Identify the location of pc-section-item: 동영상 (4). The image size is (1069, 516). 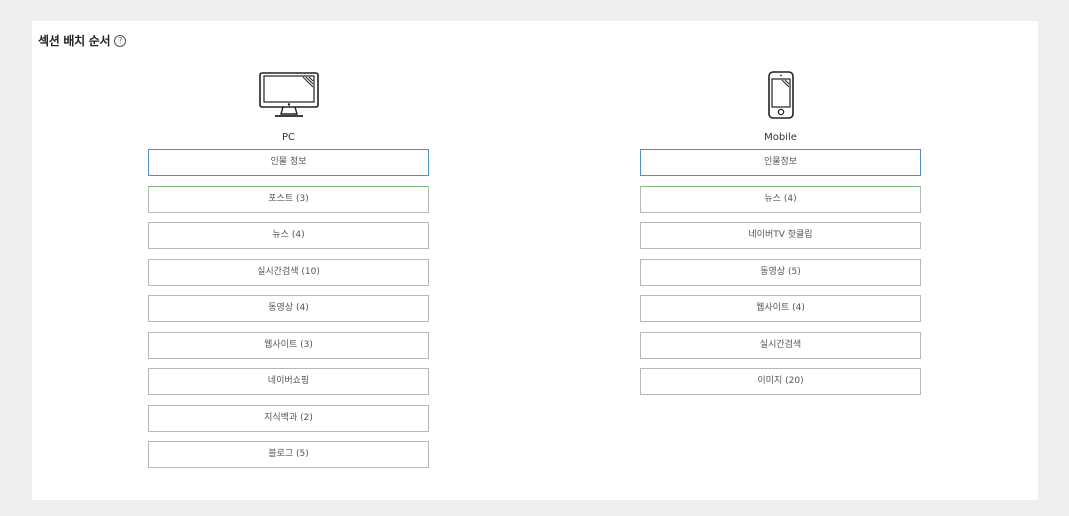
(288, 308).